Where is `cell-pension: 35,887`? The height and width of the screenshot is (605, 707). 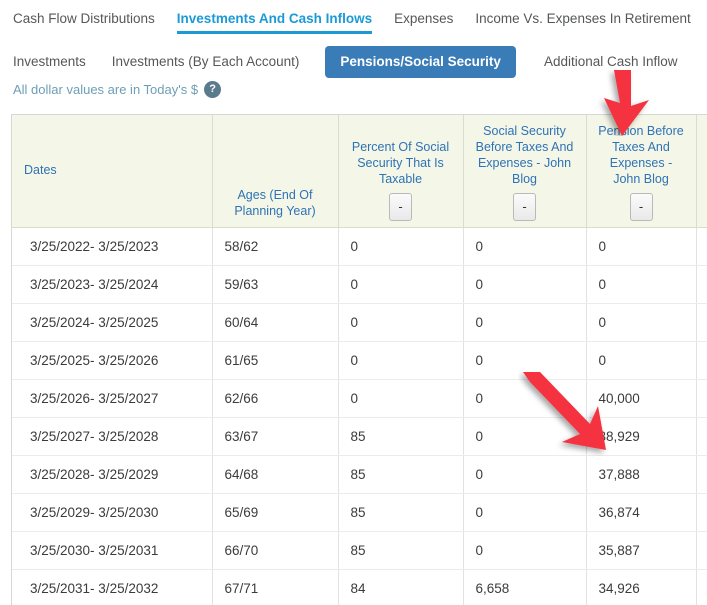
cell-pension: 35,887 is located at coordinates (641, 550).